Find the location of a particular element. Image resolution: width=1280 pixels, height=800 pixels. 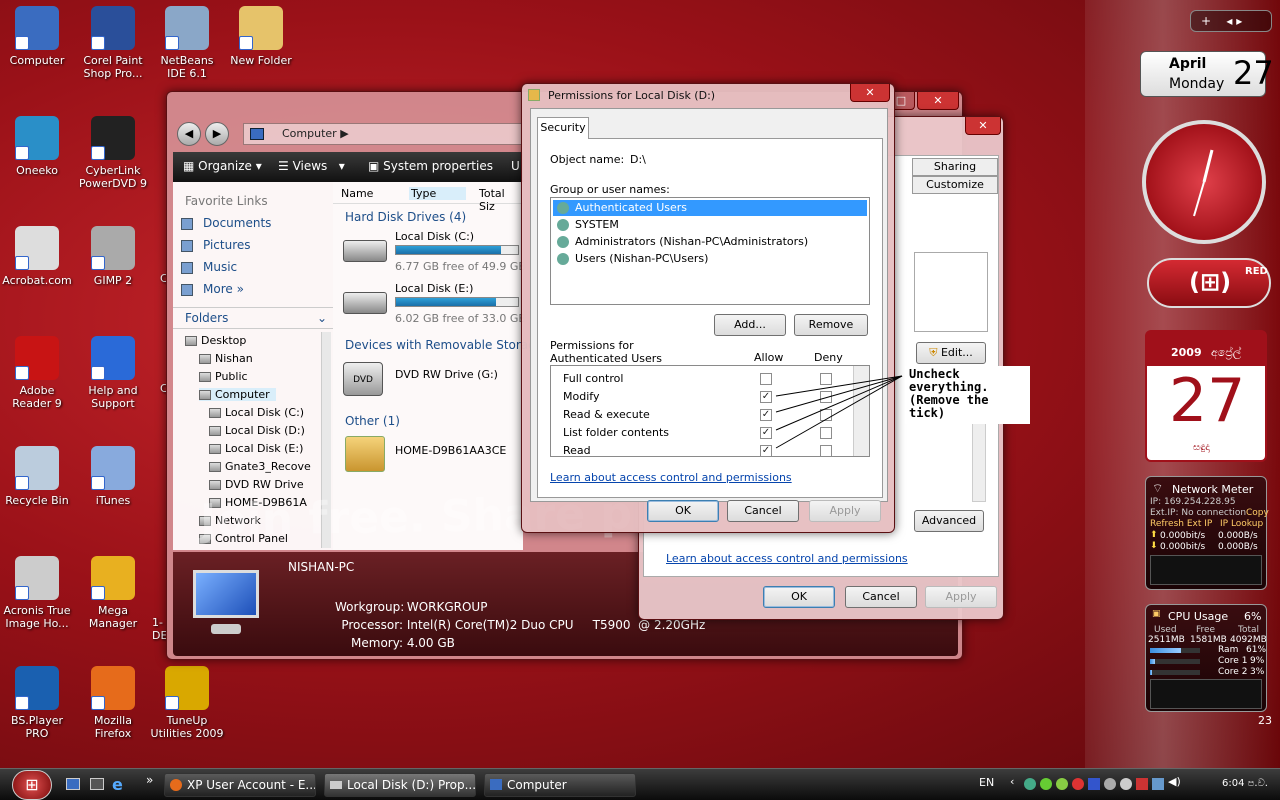

desktop-icon-help-and-support: Help and Support is located at coordinates (113, 373).